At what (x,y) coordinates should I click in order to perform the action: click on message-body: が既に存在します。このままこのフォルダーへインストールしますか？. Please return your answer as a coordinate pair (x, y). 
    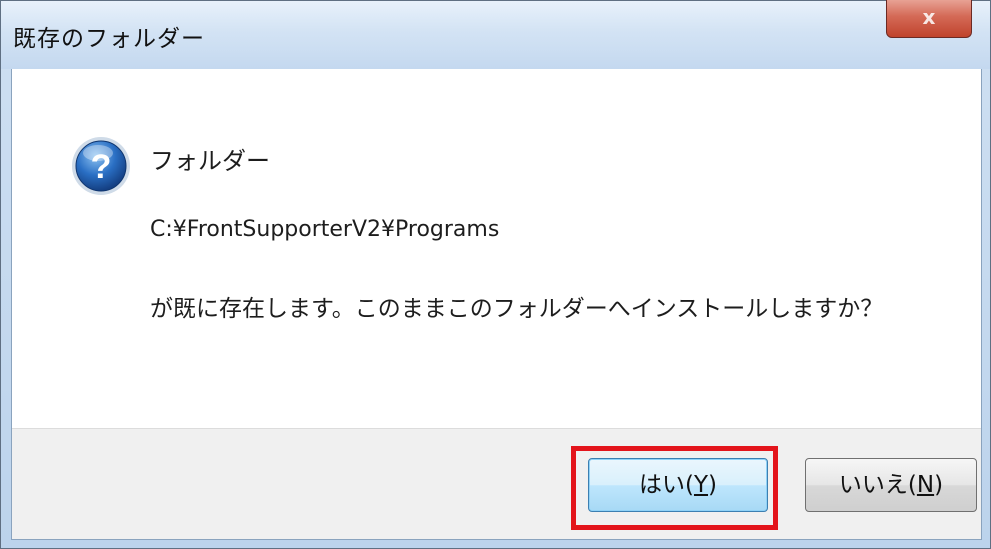
    Looking at the image, I should click on (517, 309).